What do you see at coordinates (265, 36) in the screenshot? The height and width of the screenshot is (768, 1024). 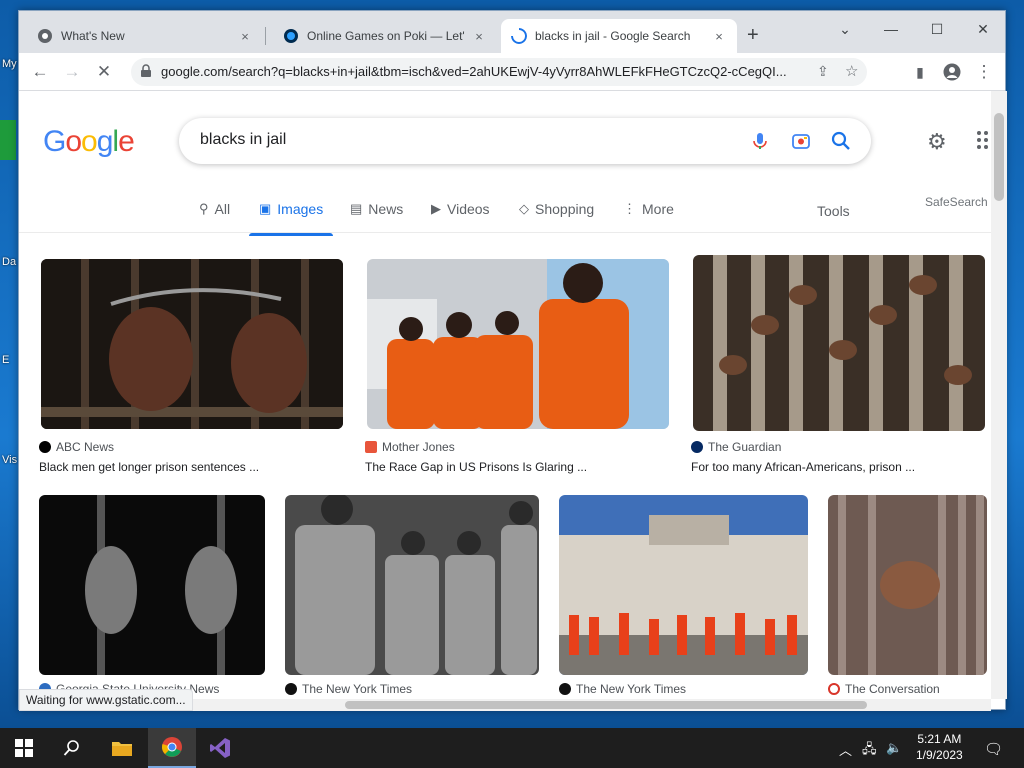 I see `tab-separator` at bounding box center [265, 36].